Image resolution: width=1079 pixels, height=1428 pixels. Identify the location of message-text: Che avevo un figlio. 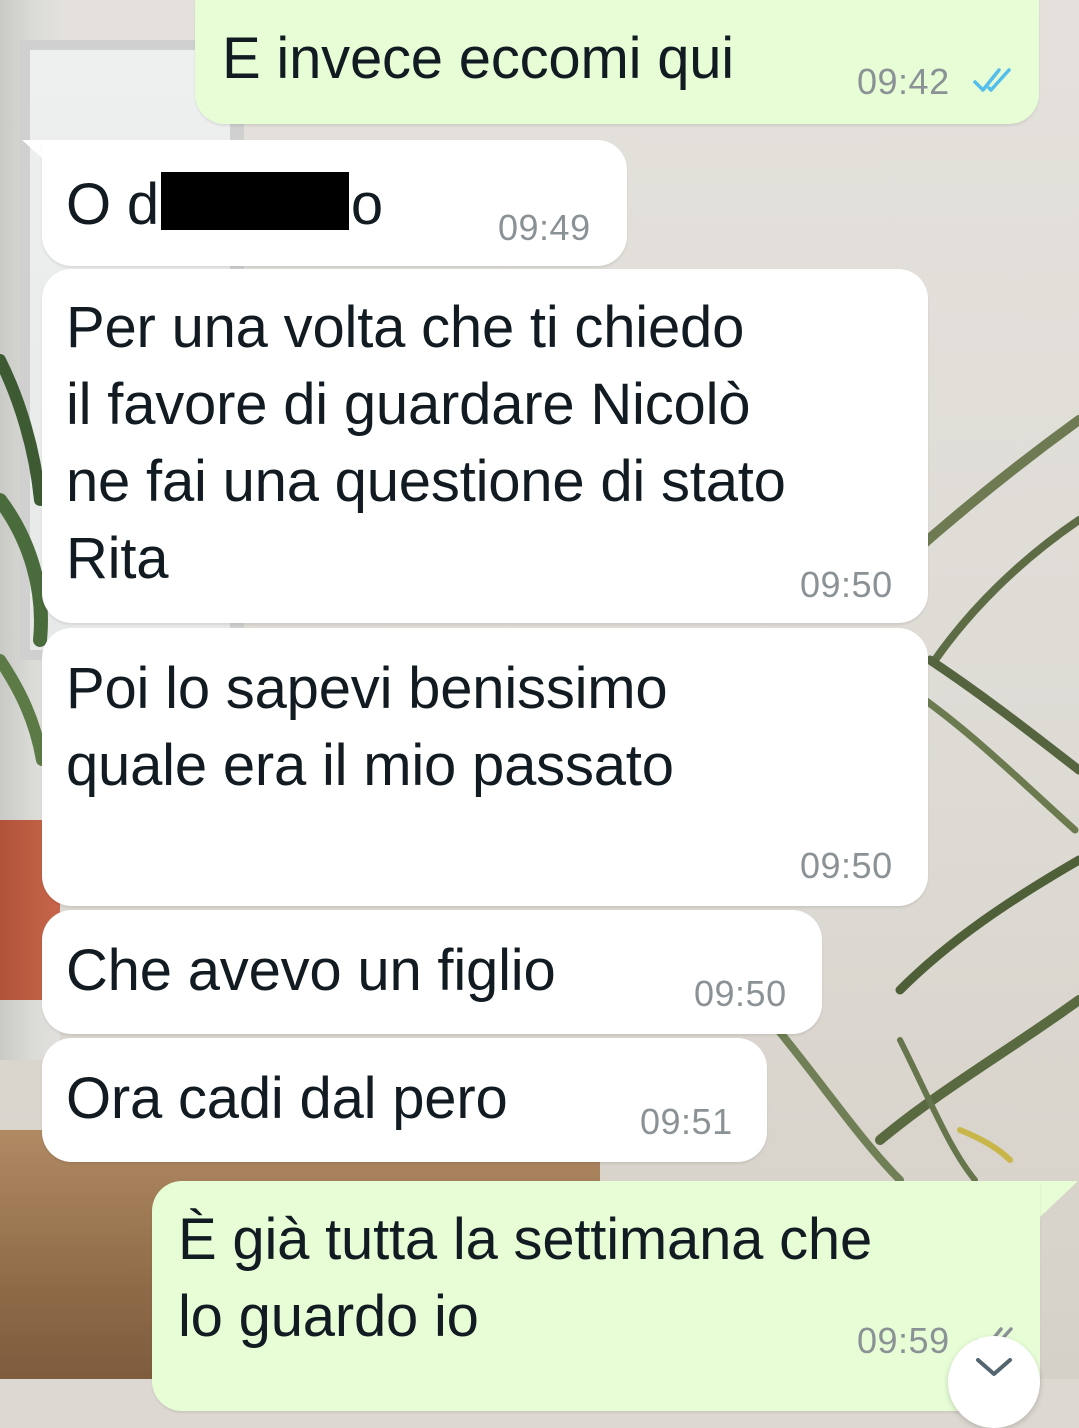
(311, 970).